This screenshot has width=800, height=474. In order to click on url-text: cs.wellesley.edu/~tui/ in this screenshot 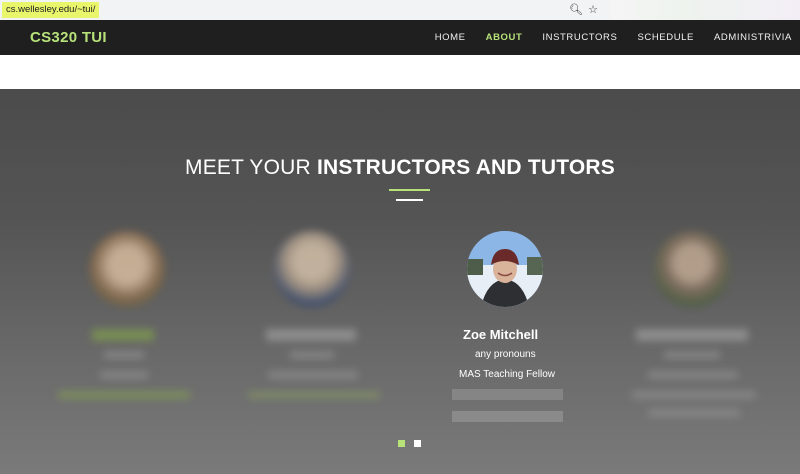, I will do `click(51, 10)`.